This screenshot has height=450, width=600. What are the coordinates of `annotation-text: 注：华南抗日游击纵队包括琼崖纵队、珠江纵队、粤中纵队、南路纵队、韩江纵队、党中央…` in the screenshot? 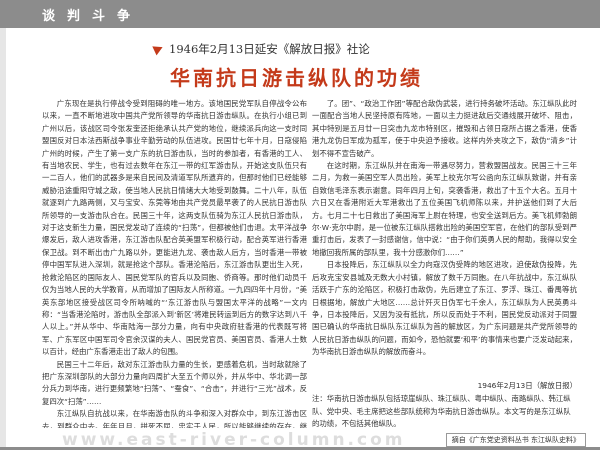 It's located at (441, 411).